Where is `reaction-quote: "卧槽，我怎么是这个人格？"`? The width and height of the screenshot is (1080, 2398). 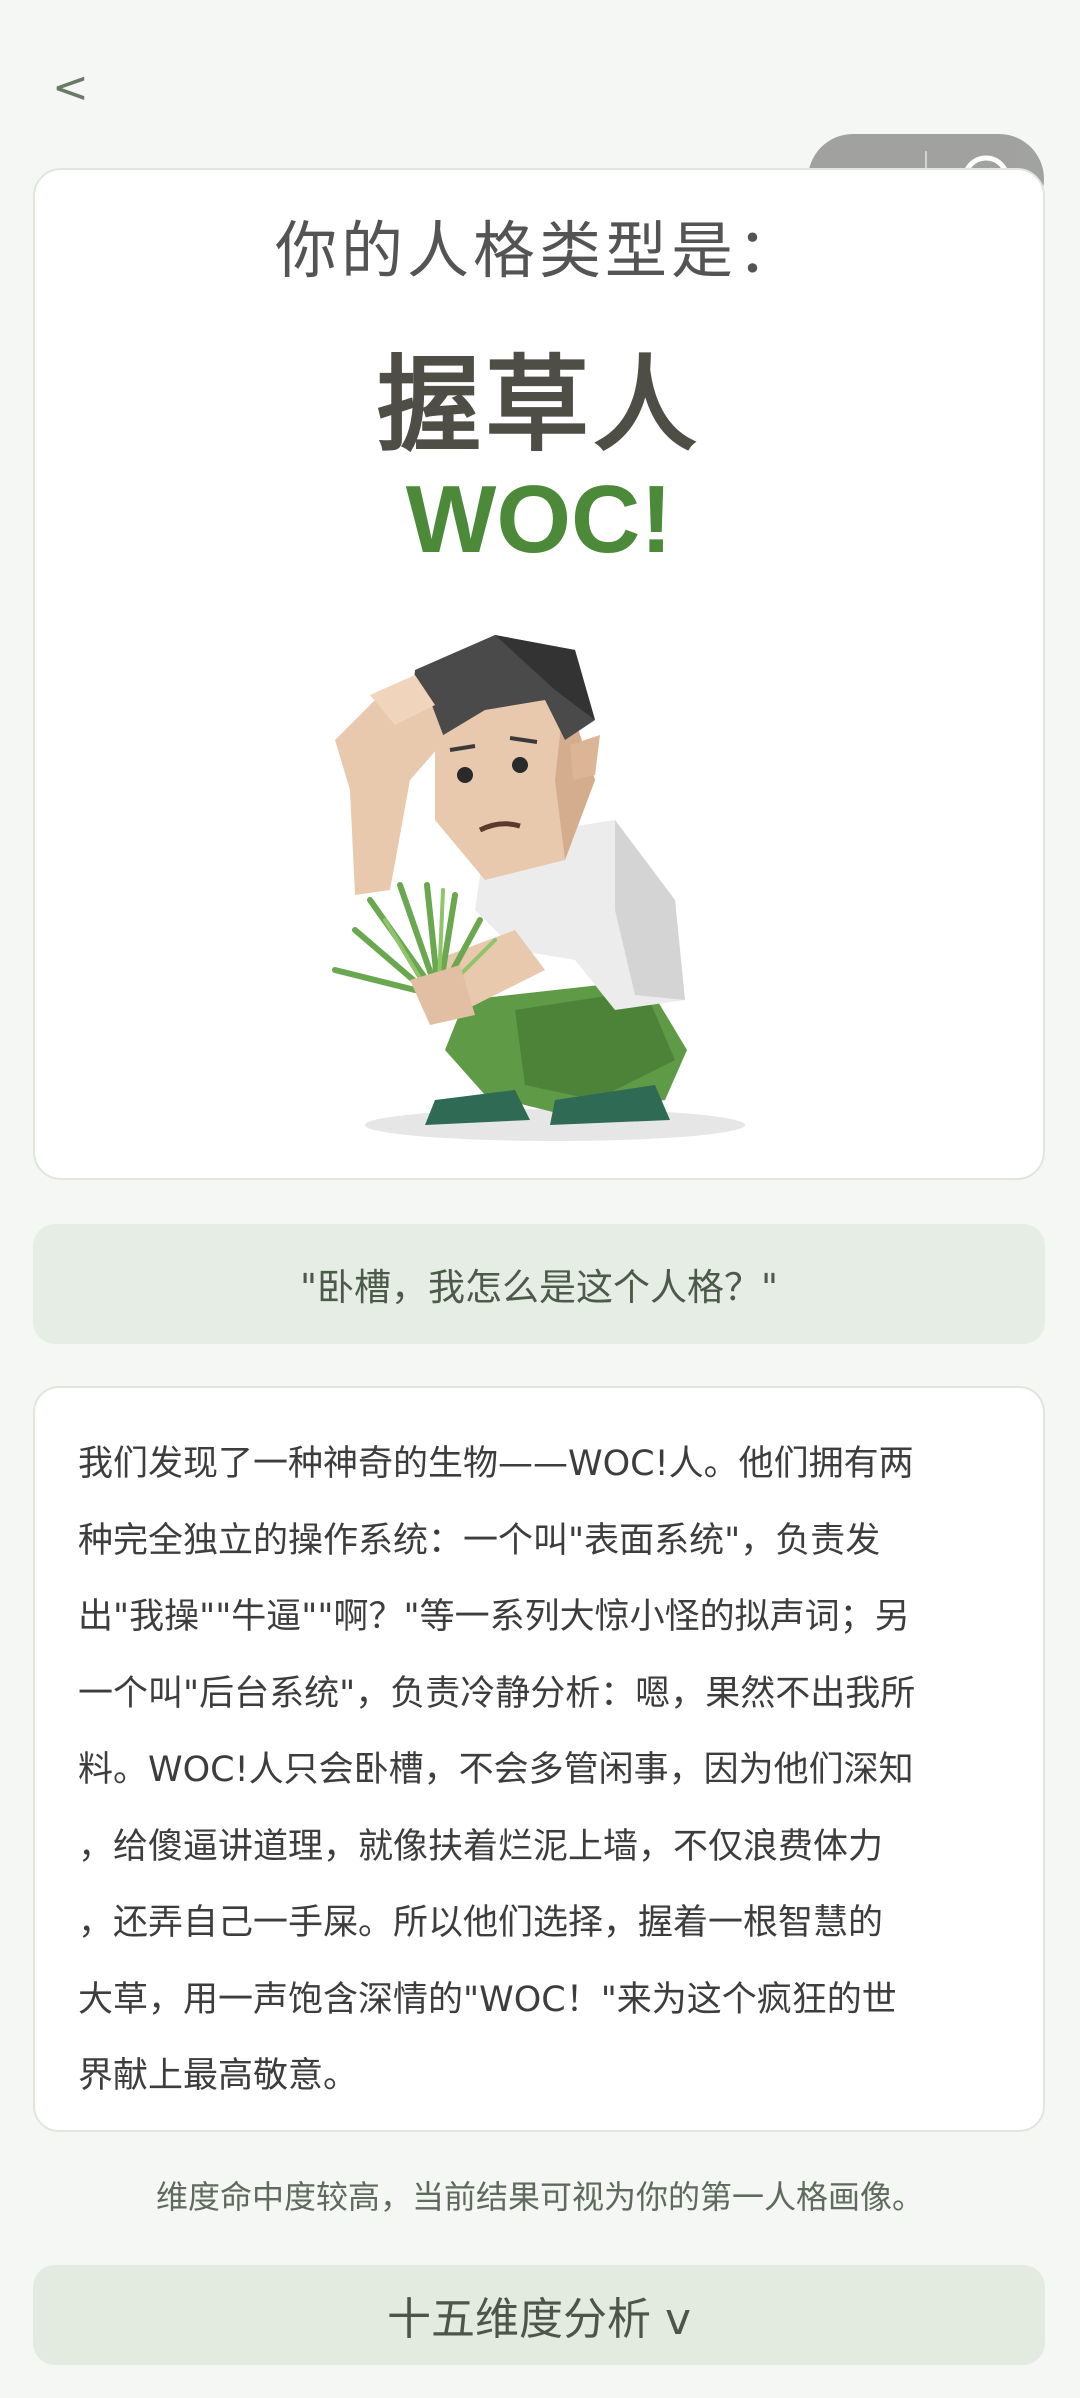
reaction-quote: "卧槽，我怎么是这个人格？" is located at coordinates (539, 1284).